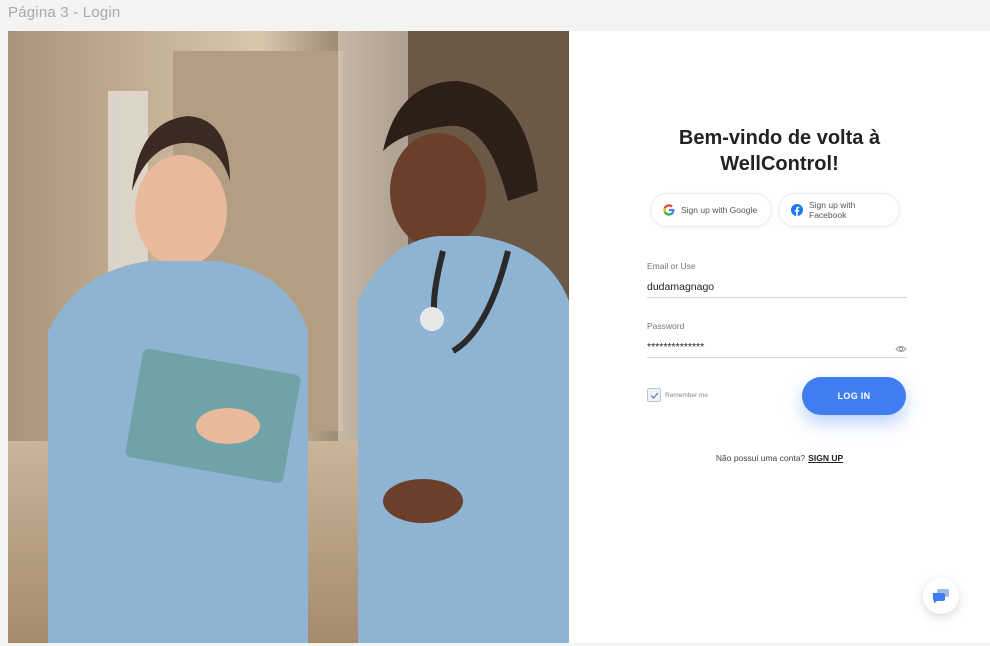  Describe the element at coordinates (832, 210) in the screenshot. I see `facebook-signup-label: Sign up with Facebook` at that location.